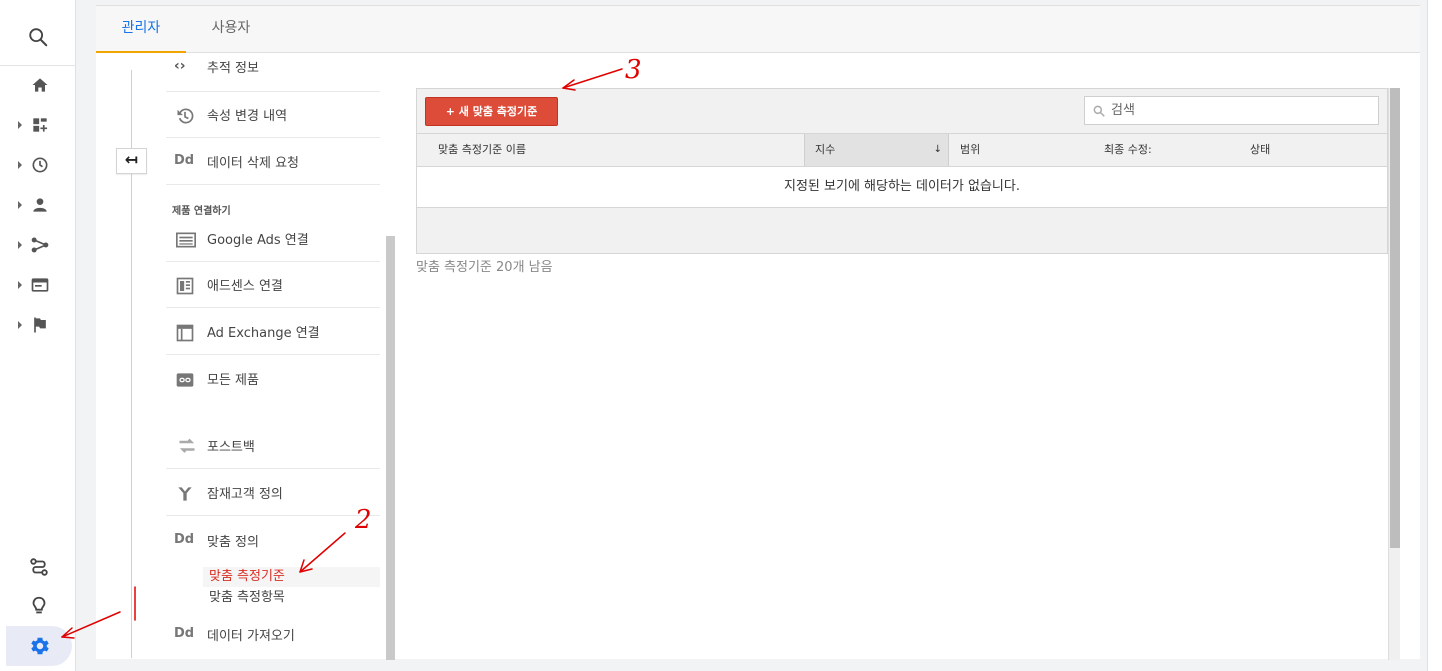 This screenshot has width=1442, height=671. I want to click on adexchange-icon, so click(185, 333).